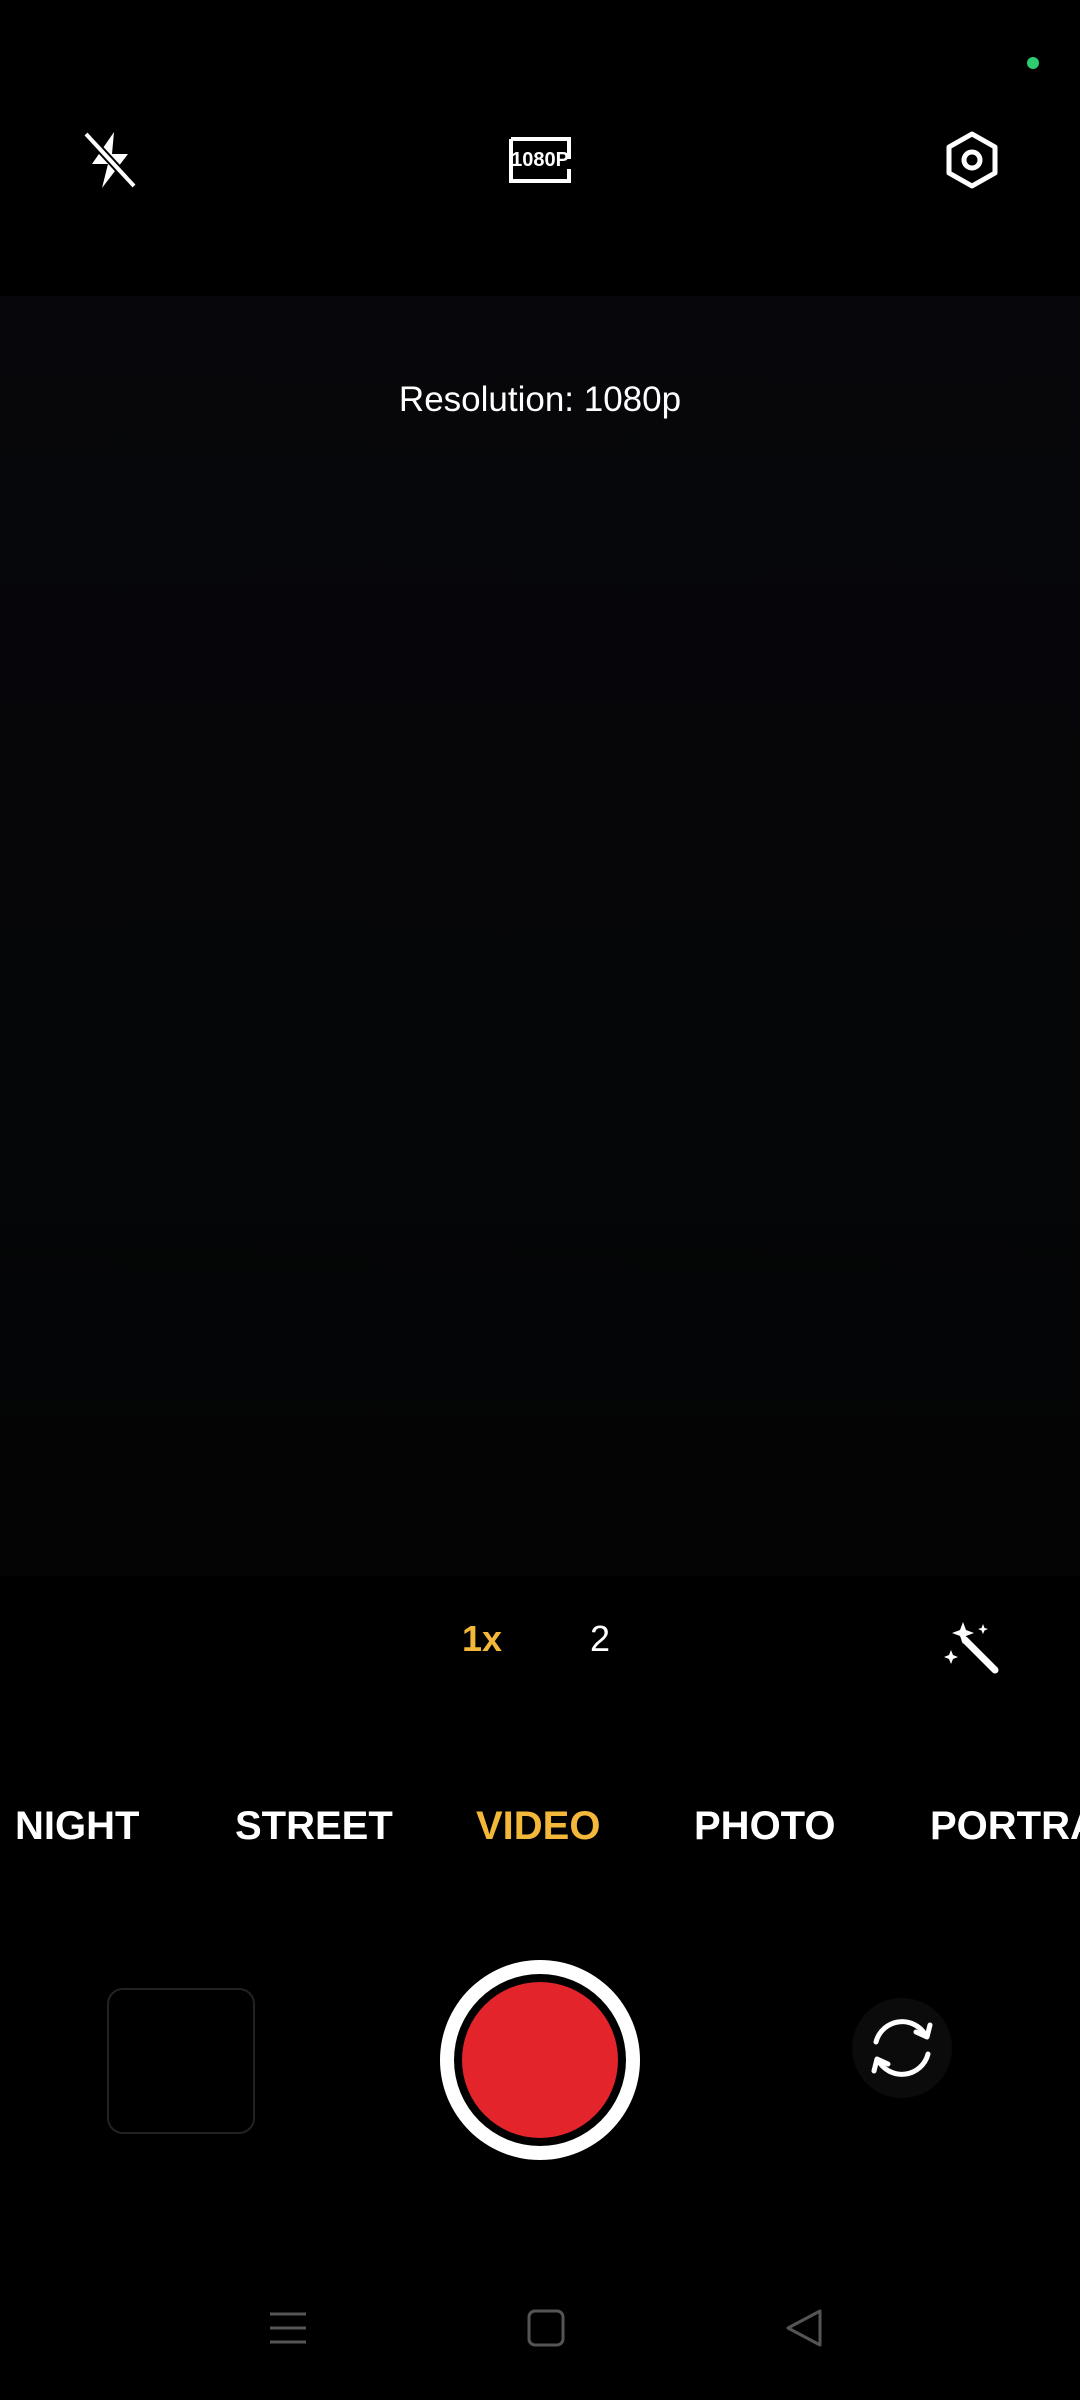 The height and width of the screenshot is (2400, 1080). I want to click on resolution-1080p-button: 1080P, so click(540, 160).